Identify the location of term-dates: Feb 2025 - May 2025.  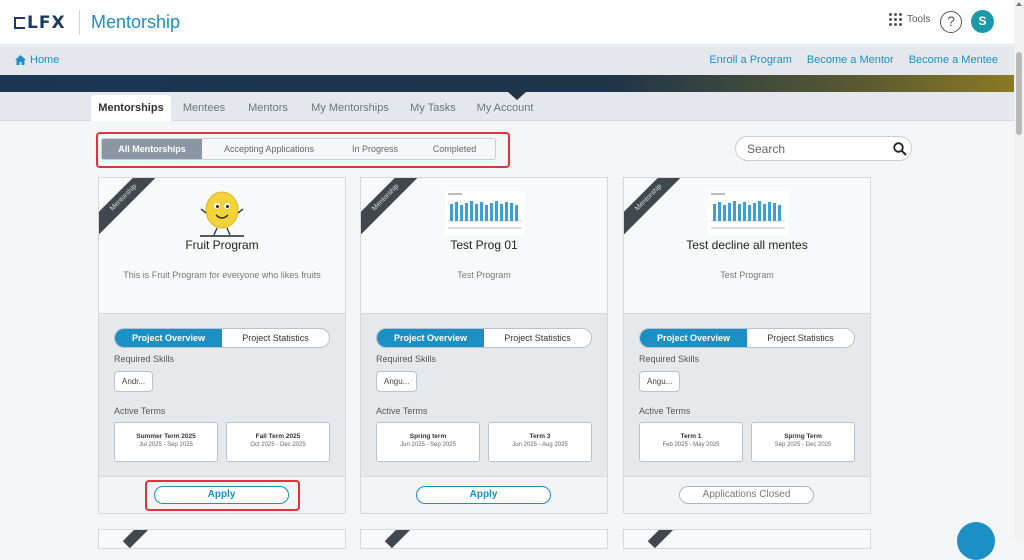
(691, 445).